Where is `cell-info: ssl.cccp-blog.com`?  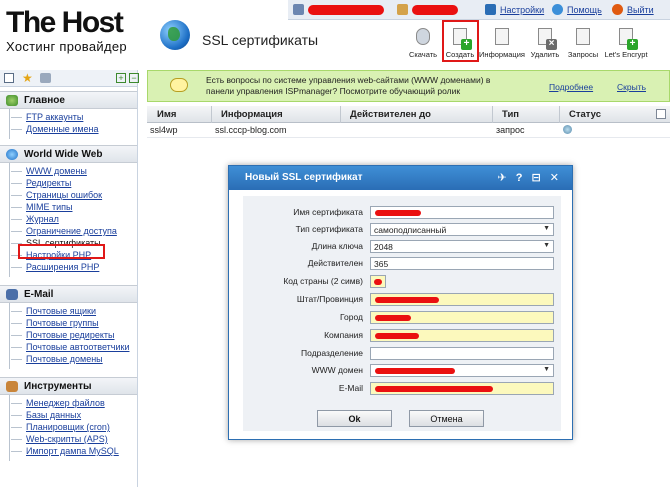
cell-info: ssl.cccp-blog.com is located at coordinates (251, 130).